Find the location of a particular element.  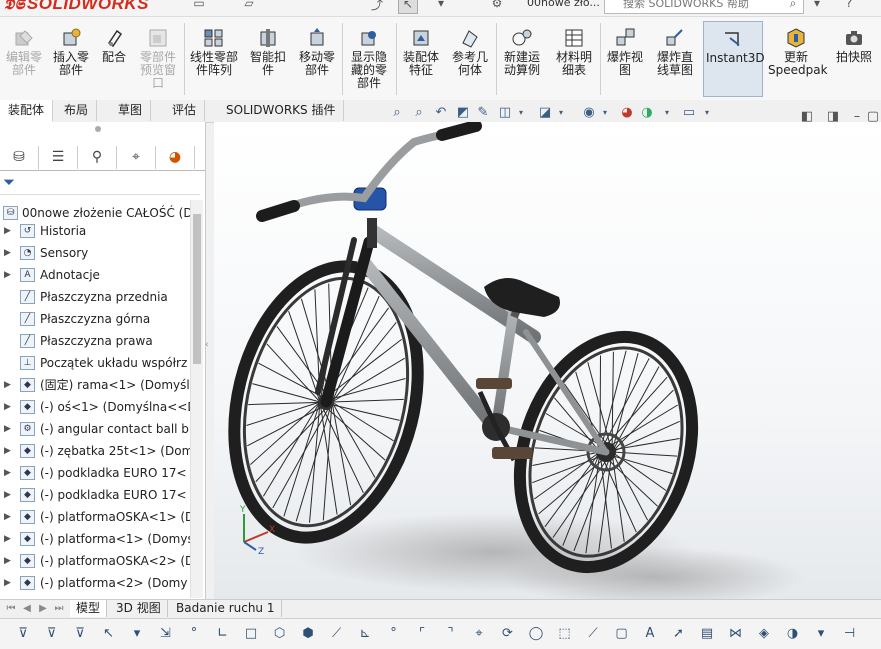

tree-item: ▶ ◆ (-) podkladka EURO 17< is located at coordinates (95, 473).